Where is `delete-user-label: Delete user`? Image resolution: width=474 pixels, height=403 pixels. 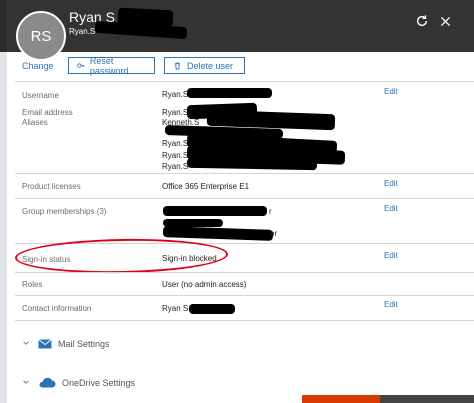
delete-user-label: Delete user is located at coordinates (210, 65).